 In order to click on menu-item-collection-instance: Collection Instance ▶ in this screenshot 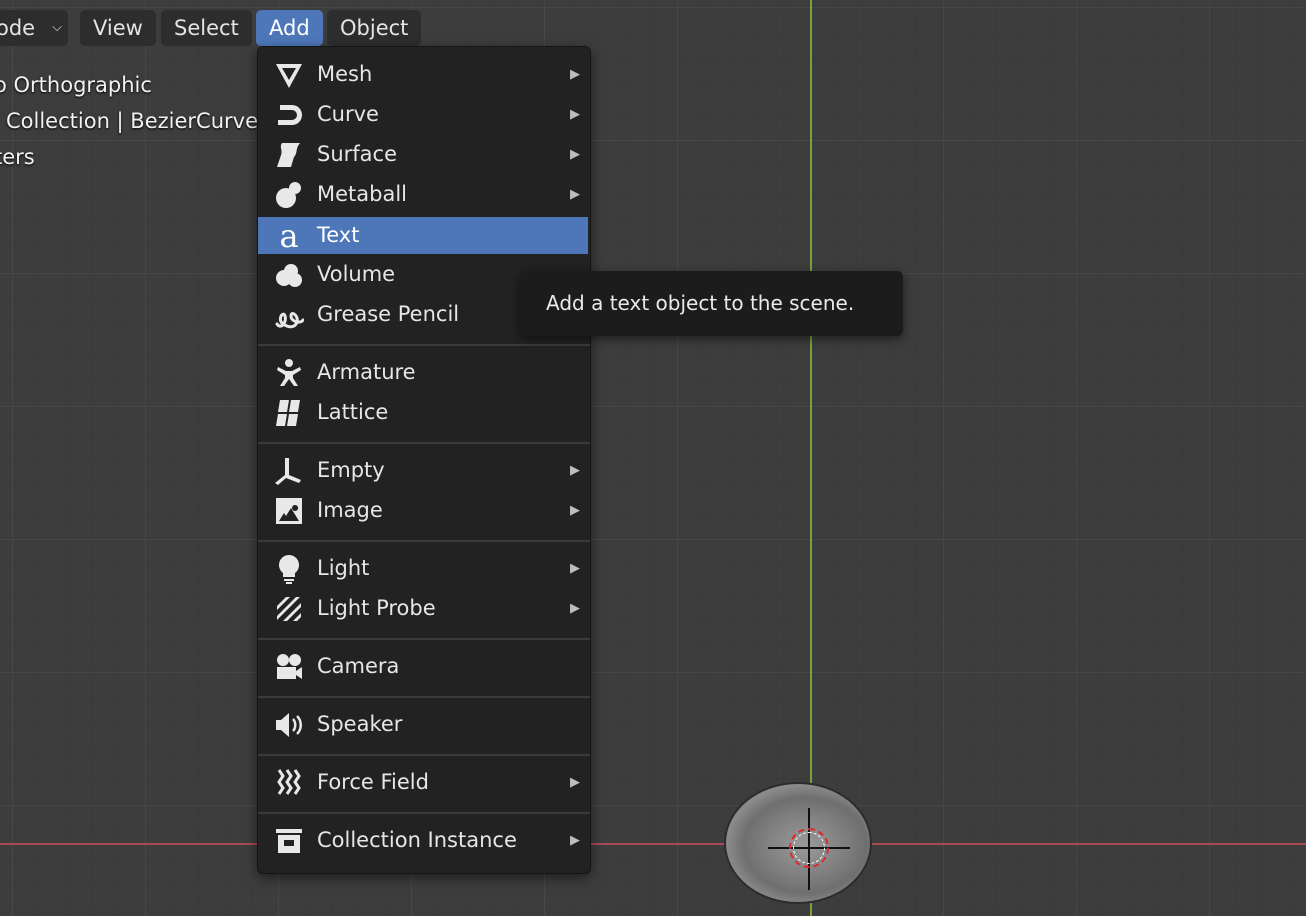, I will do `click(423, 840)`.